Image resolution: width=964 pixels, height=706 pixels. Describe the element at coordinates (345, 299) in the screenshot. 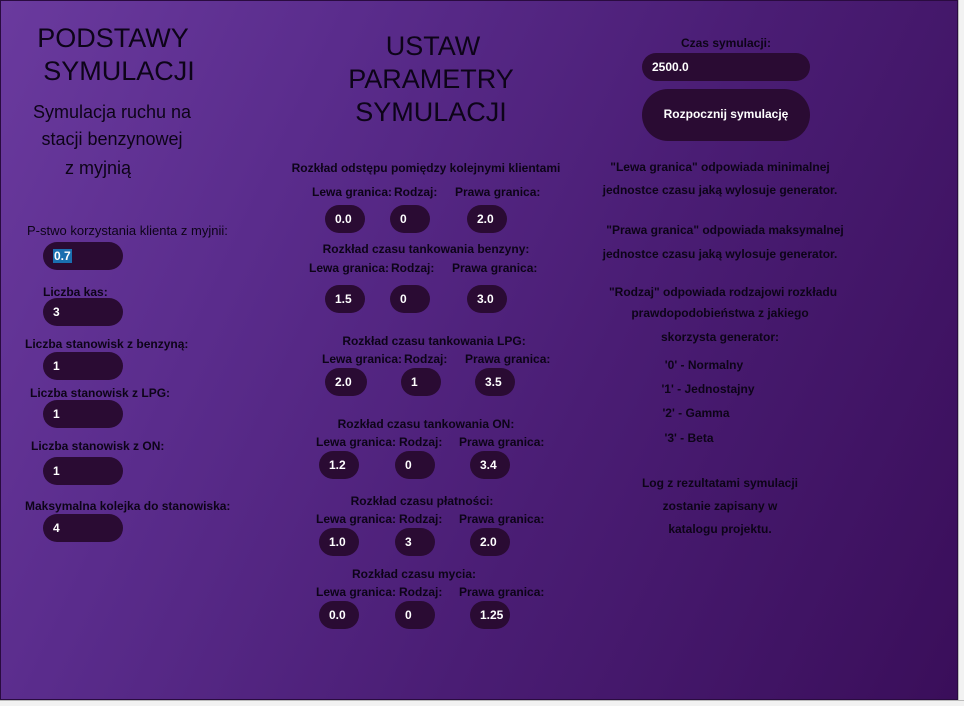

I see `group-left-input: 1.5` at that location.